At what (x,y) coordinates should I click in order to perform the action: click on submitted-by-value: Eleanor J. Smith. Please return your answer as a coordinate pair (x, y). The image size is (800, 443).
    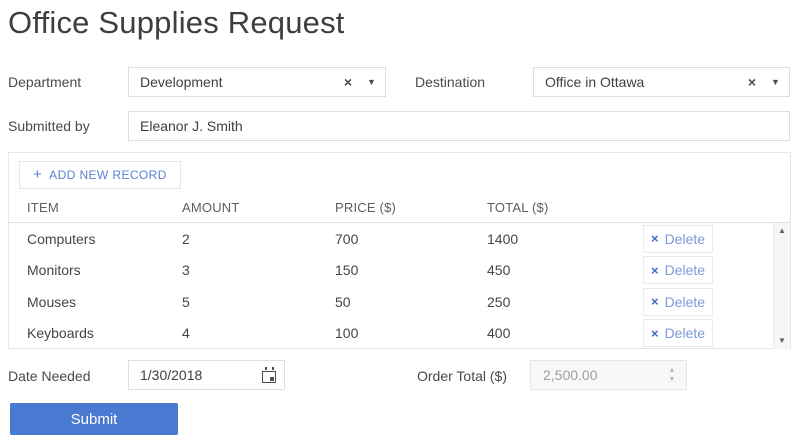
    Looking at the image, I should click on (191, 126).